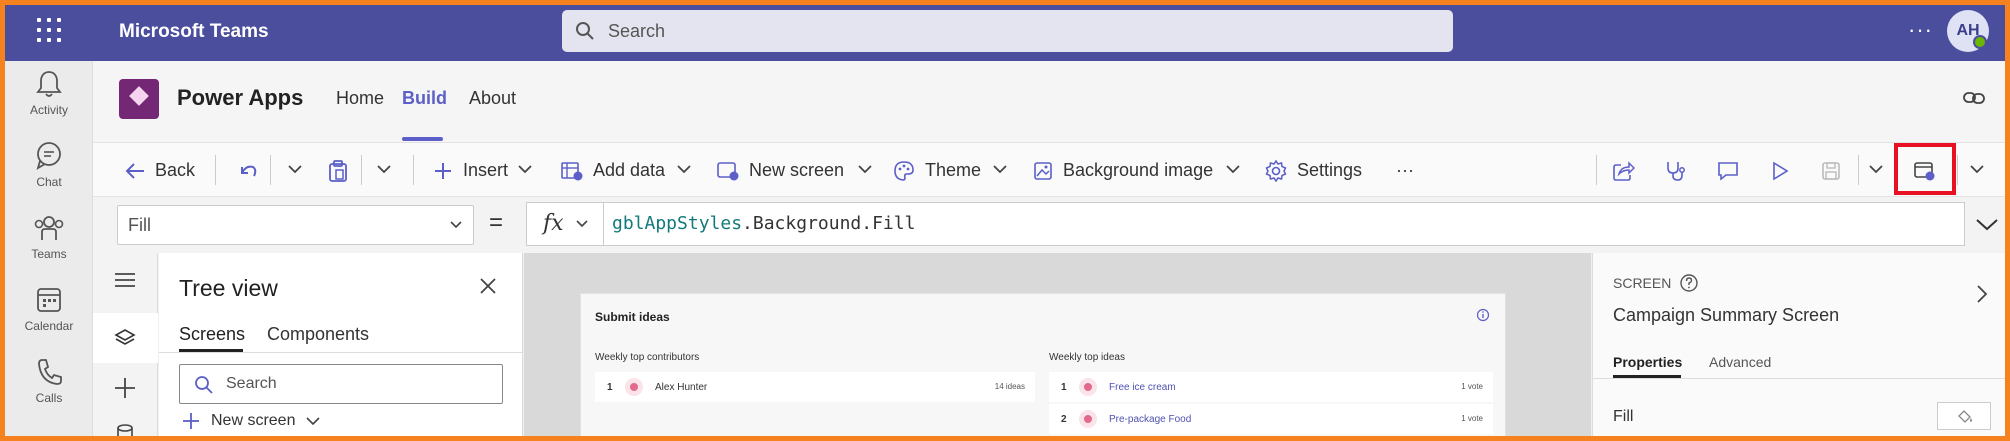 This screenshot has width=2010, height=441. Describe the element at coordinates (228, 288) in the screenshot. I see `tree-view-title: Tree view` at that location.